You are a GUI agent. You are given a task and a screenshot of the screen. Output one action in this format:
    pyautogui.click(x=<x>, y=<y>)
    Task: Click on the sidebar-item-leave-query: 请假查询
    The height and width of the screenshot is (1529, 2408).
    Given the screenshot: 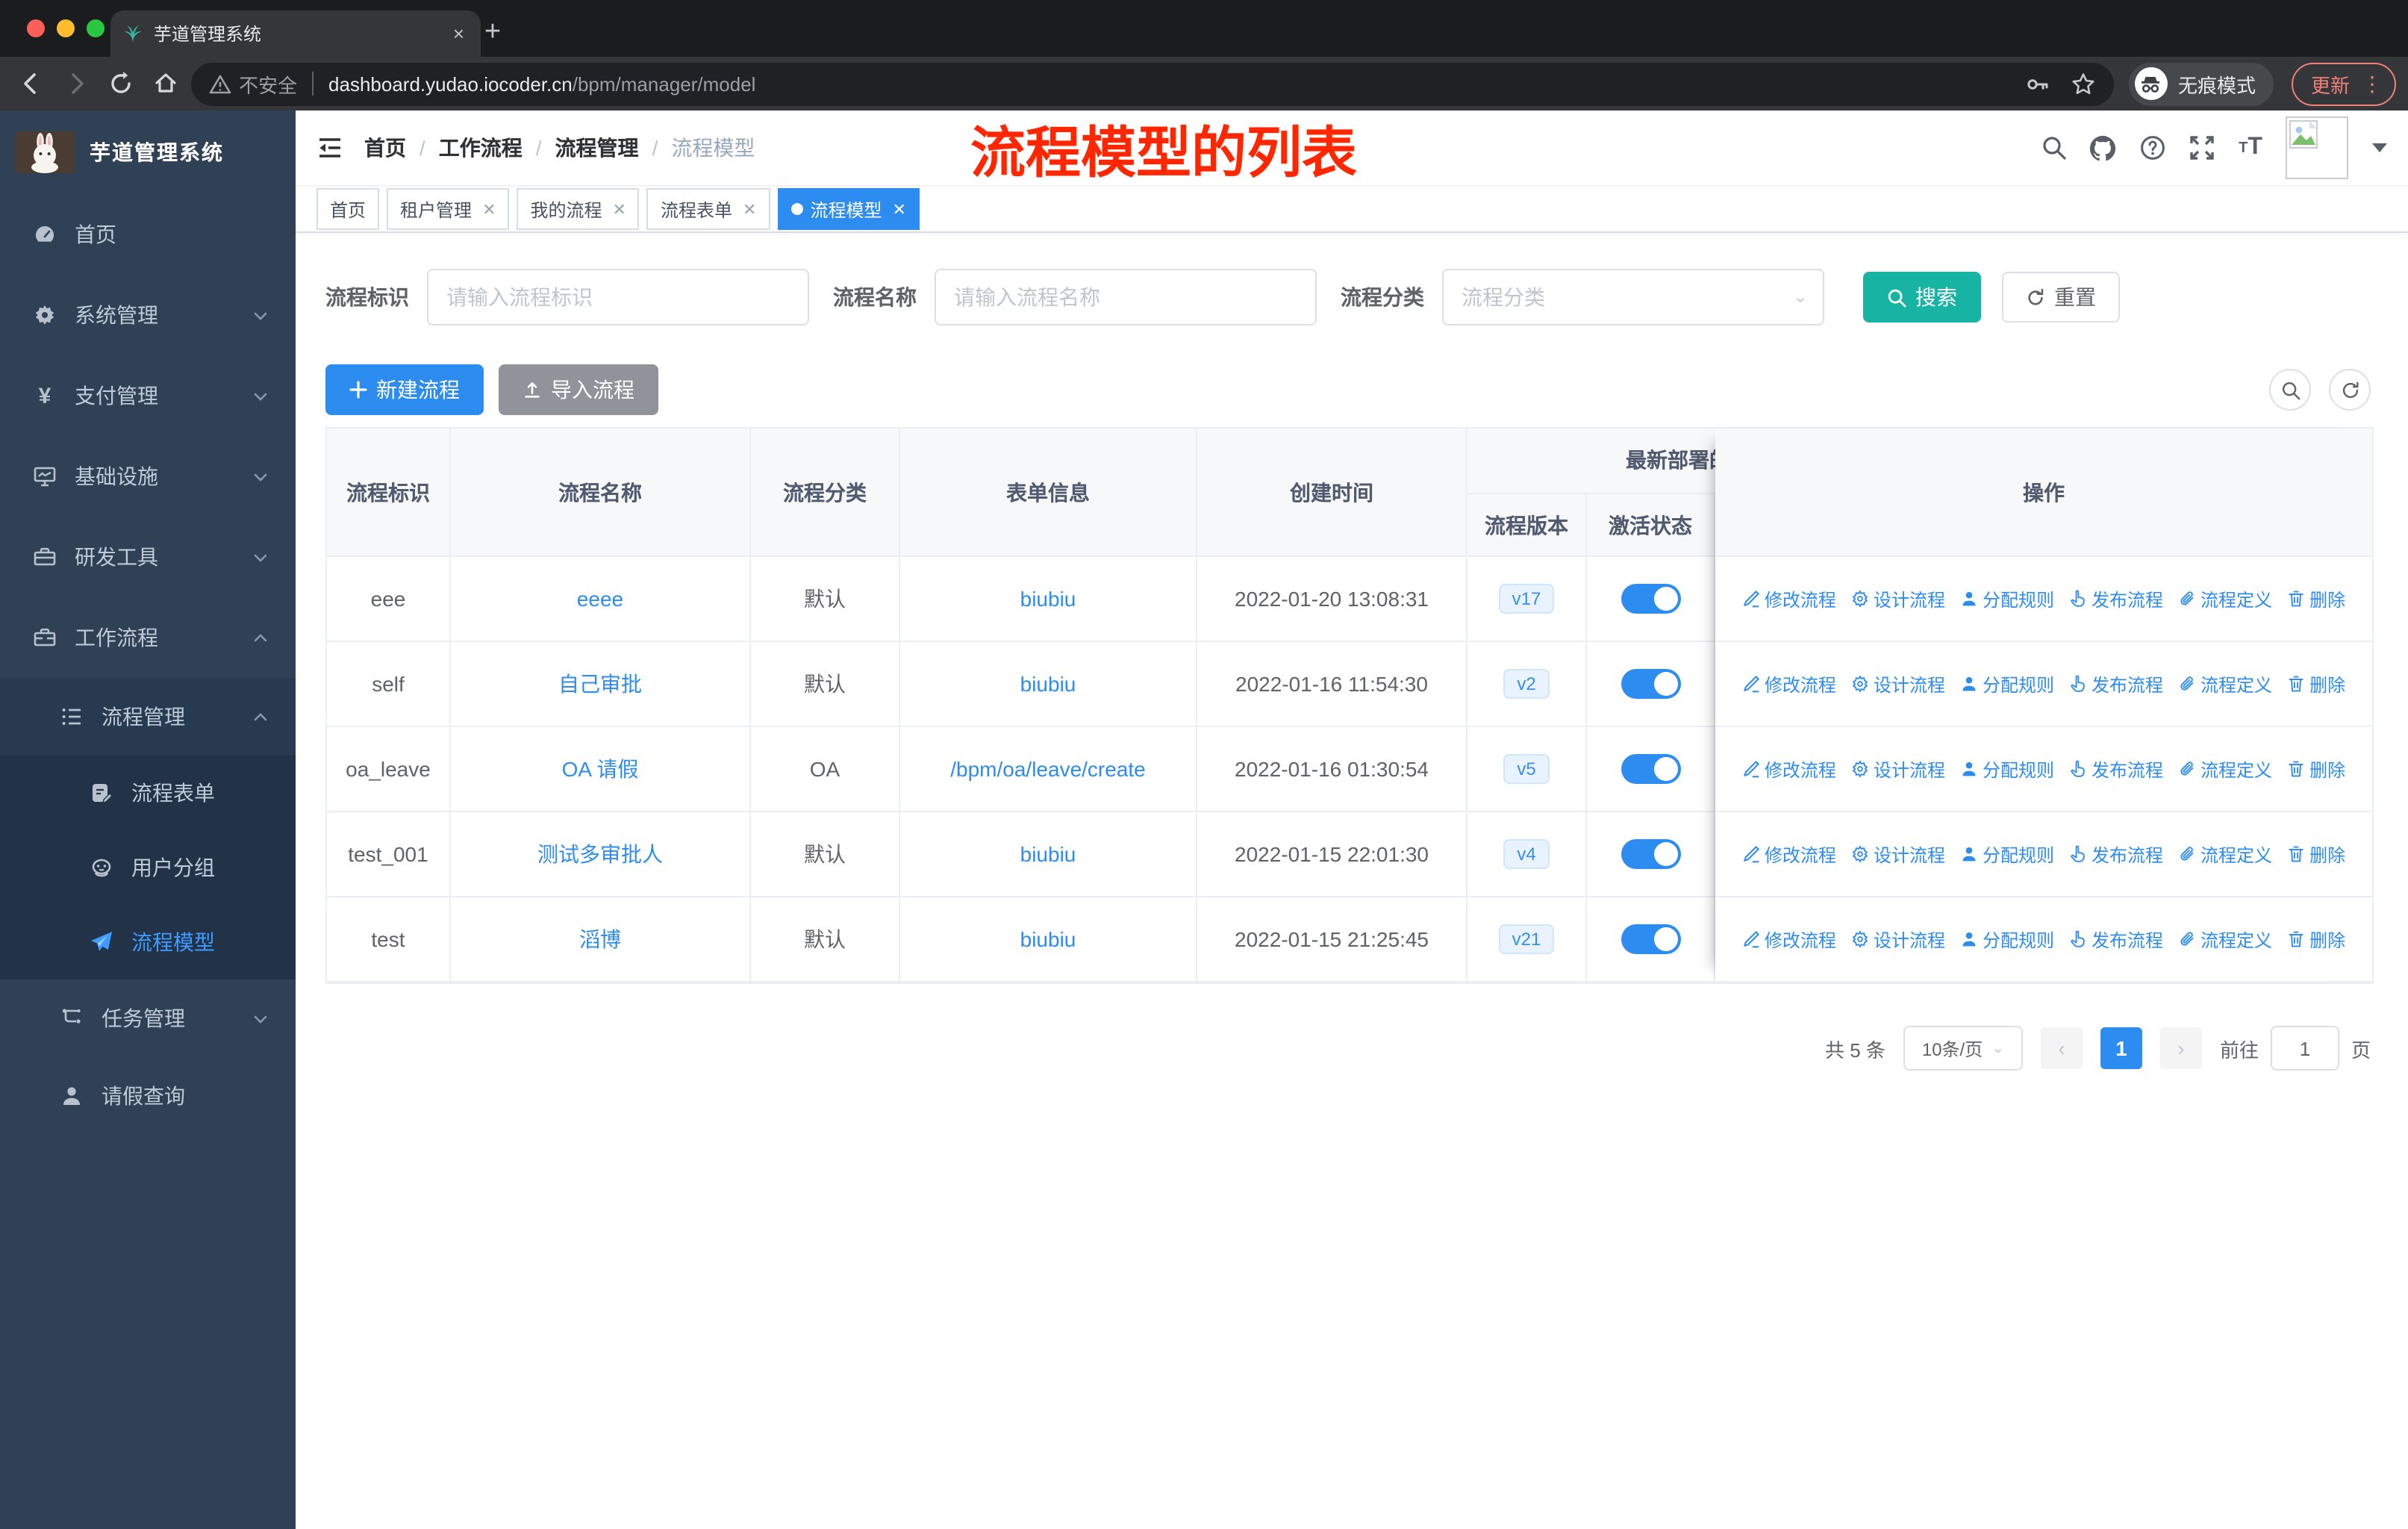 What is the action you would take?
    pyautogui.click(x=148, y=1096)
    